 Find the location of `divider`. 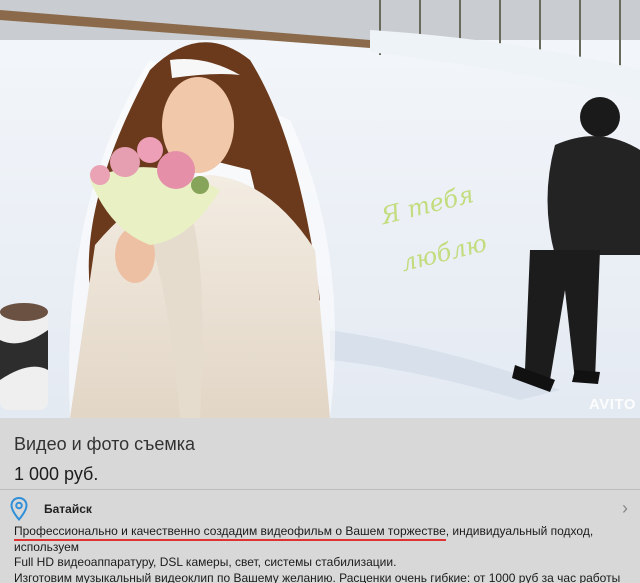

divider is located at coordinates (320, 489).